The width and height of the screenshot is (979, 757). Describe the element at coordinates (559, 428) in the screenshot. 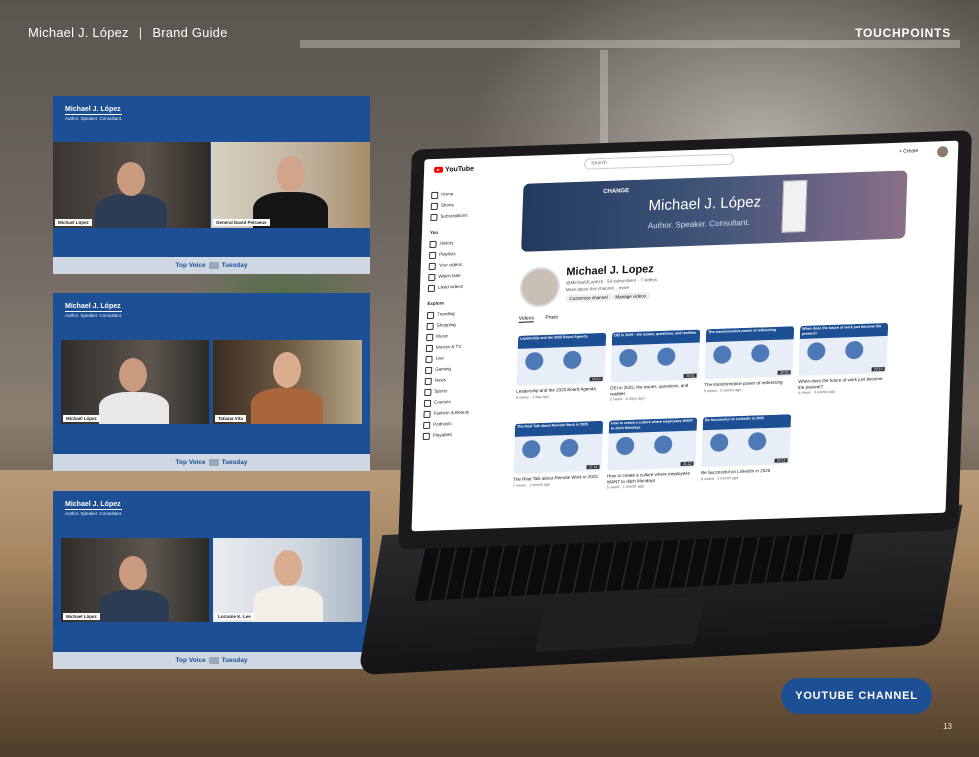

I see `thumbnail-title: The Real Talk about Remote Work in 2025` at that location.